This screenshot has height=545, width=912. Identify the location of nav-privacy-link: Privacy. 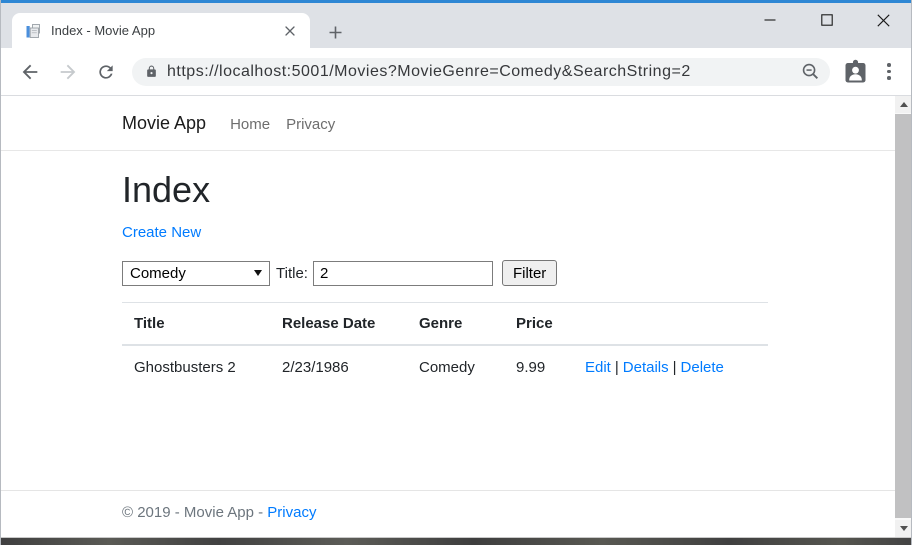
(310, 124).